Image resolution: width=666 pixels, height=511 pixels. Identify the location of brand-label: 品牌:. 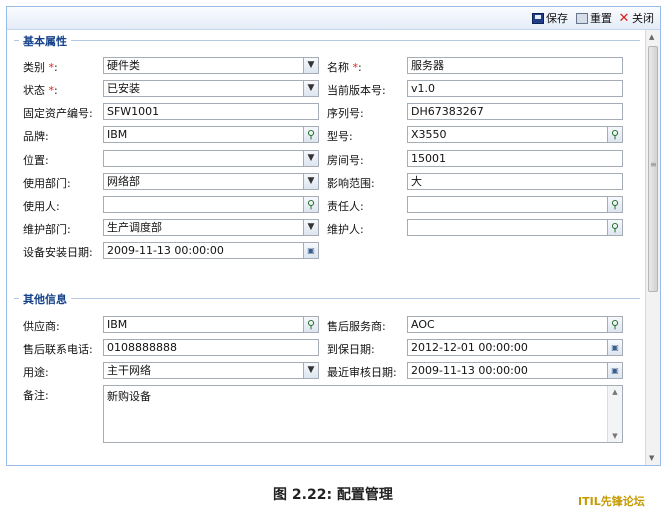
(36, 136).